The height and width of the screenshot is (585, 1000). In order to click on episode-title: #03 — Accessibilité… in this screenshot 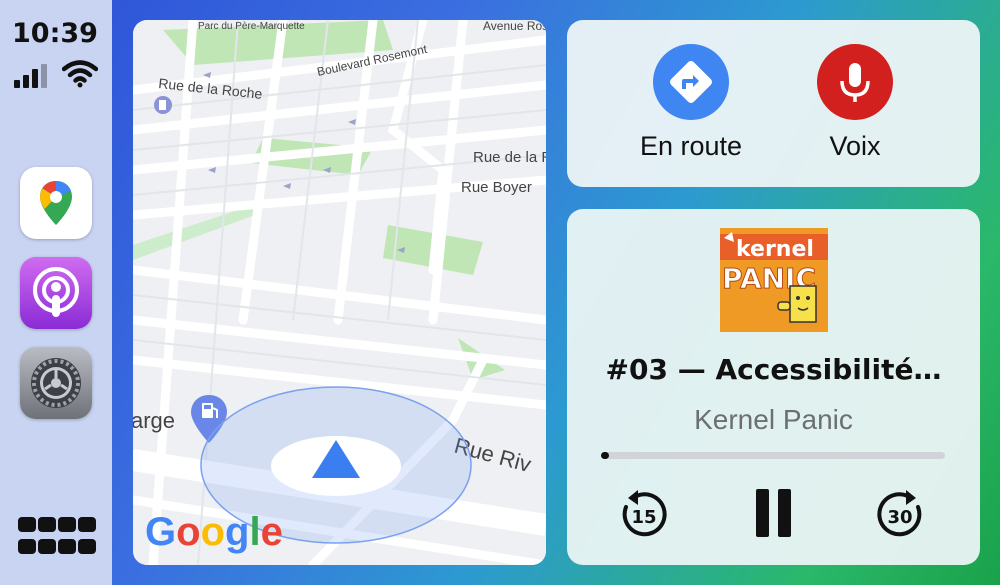, I will do `click(773, 369)`.